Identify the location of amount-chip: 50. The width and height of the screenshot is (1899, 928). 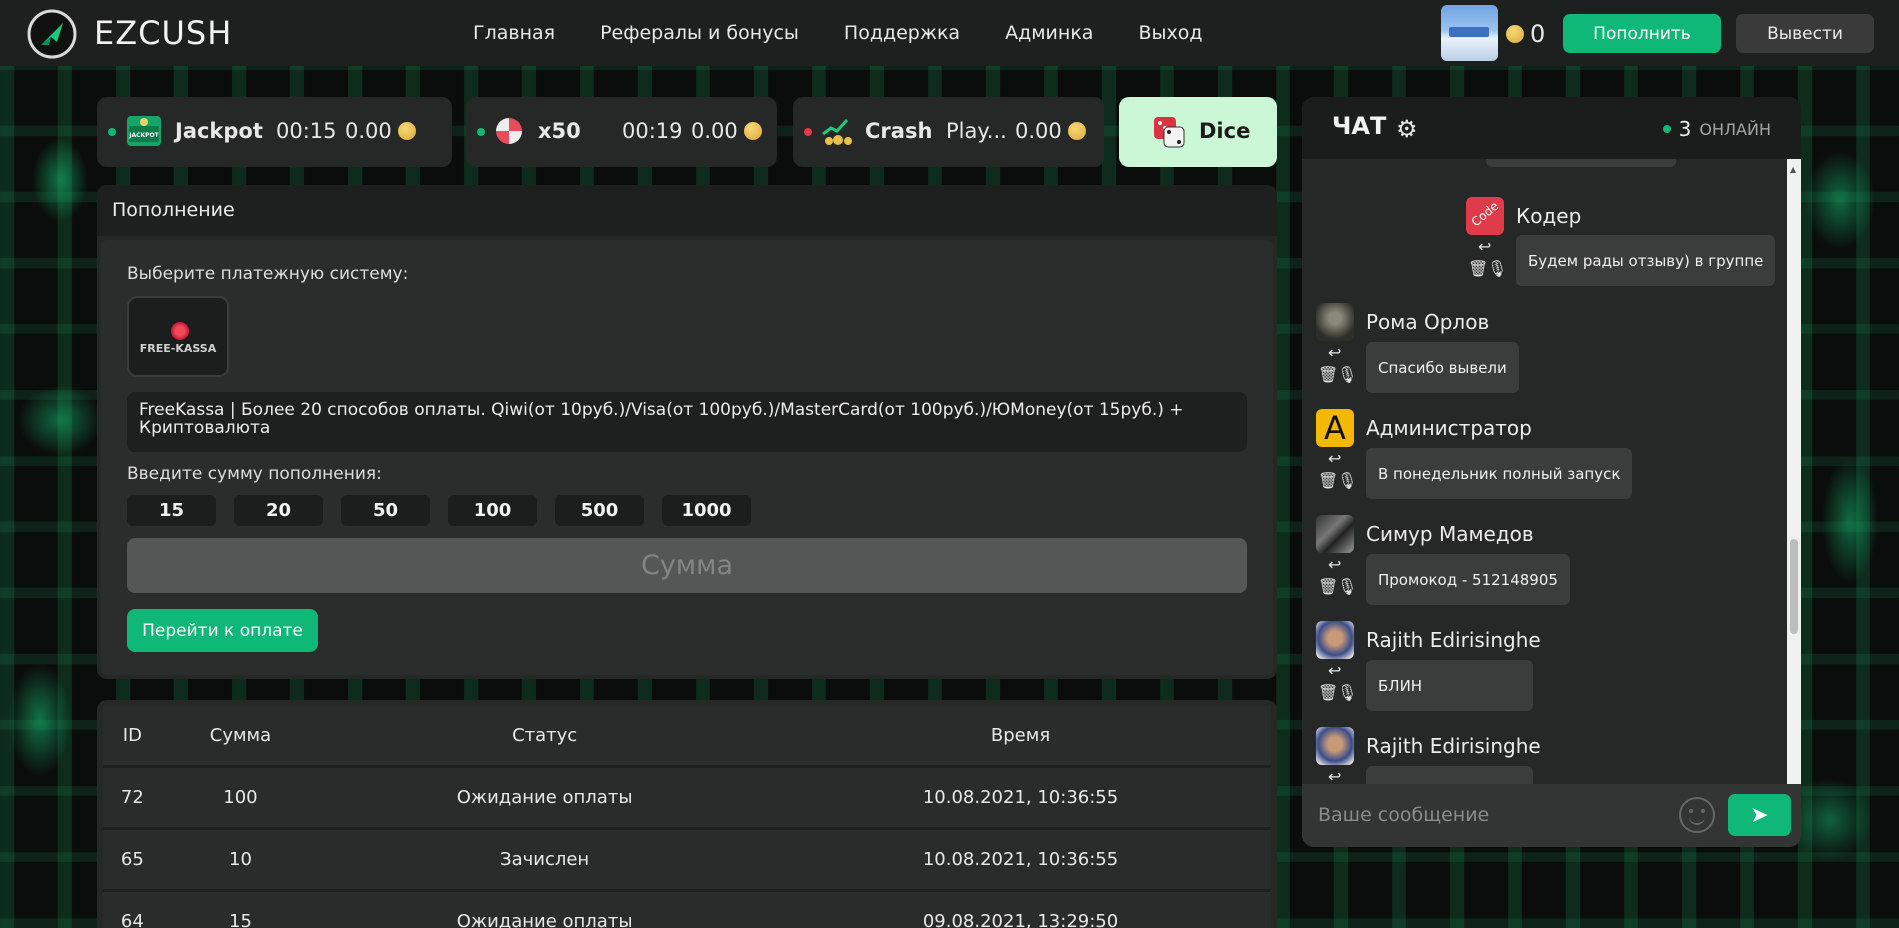
(385, 510).